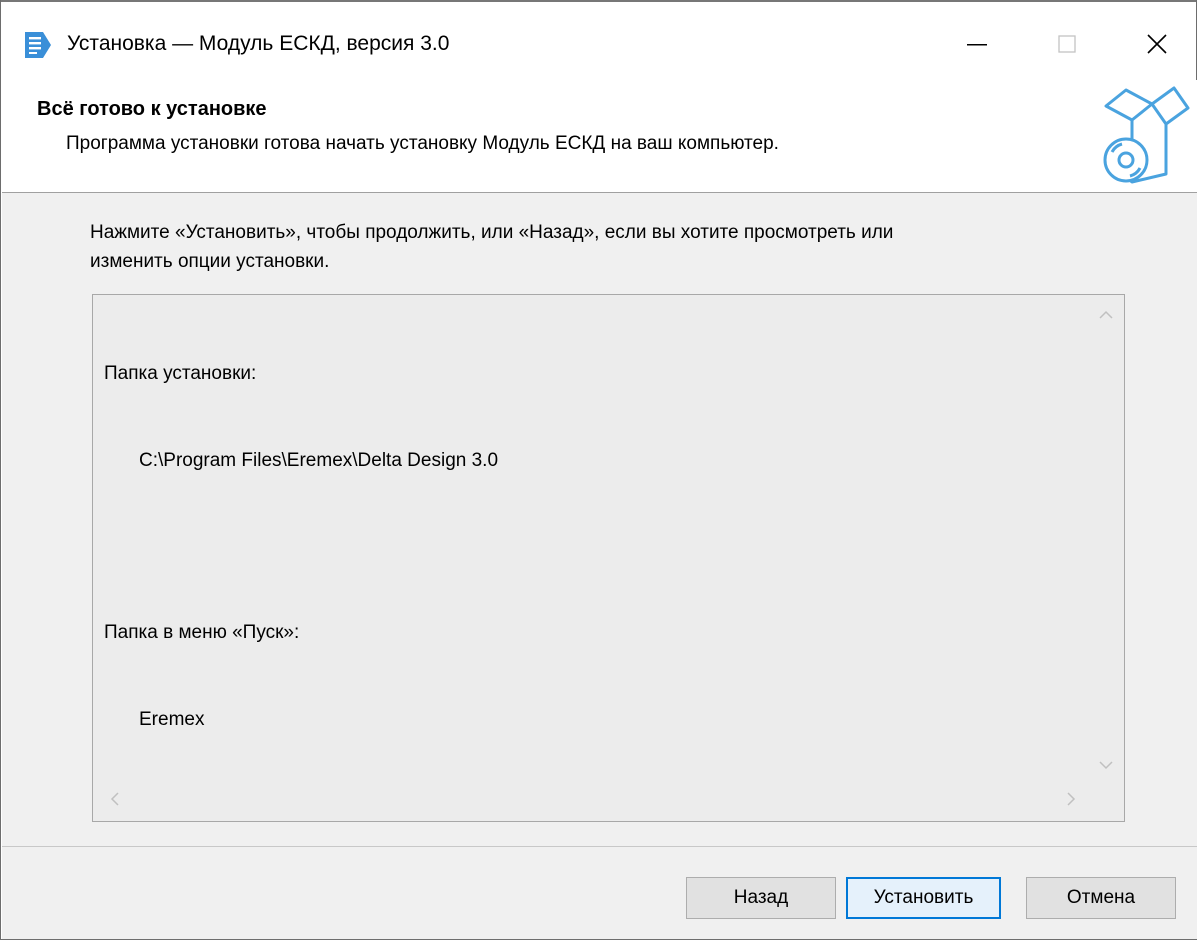 The image size is (1197, 940). I want to click on minimize-icon, so click(977, 46).